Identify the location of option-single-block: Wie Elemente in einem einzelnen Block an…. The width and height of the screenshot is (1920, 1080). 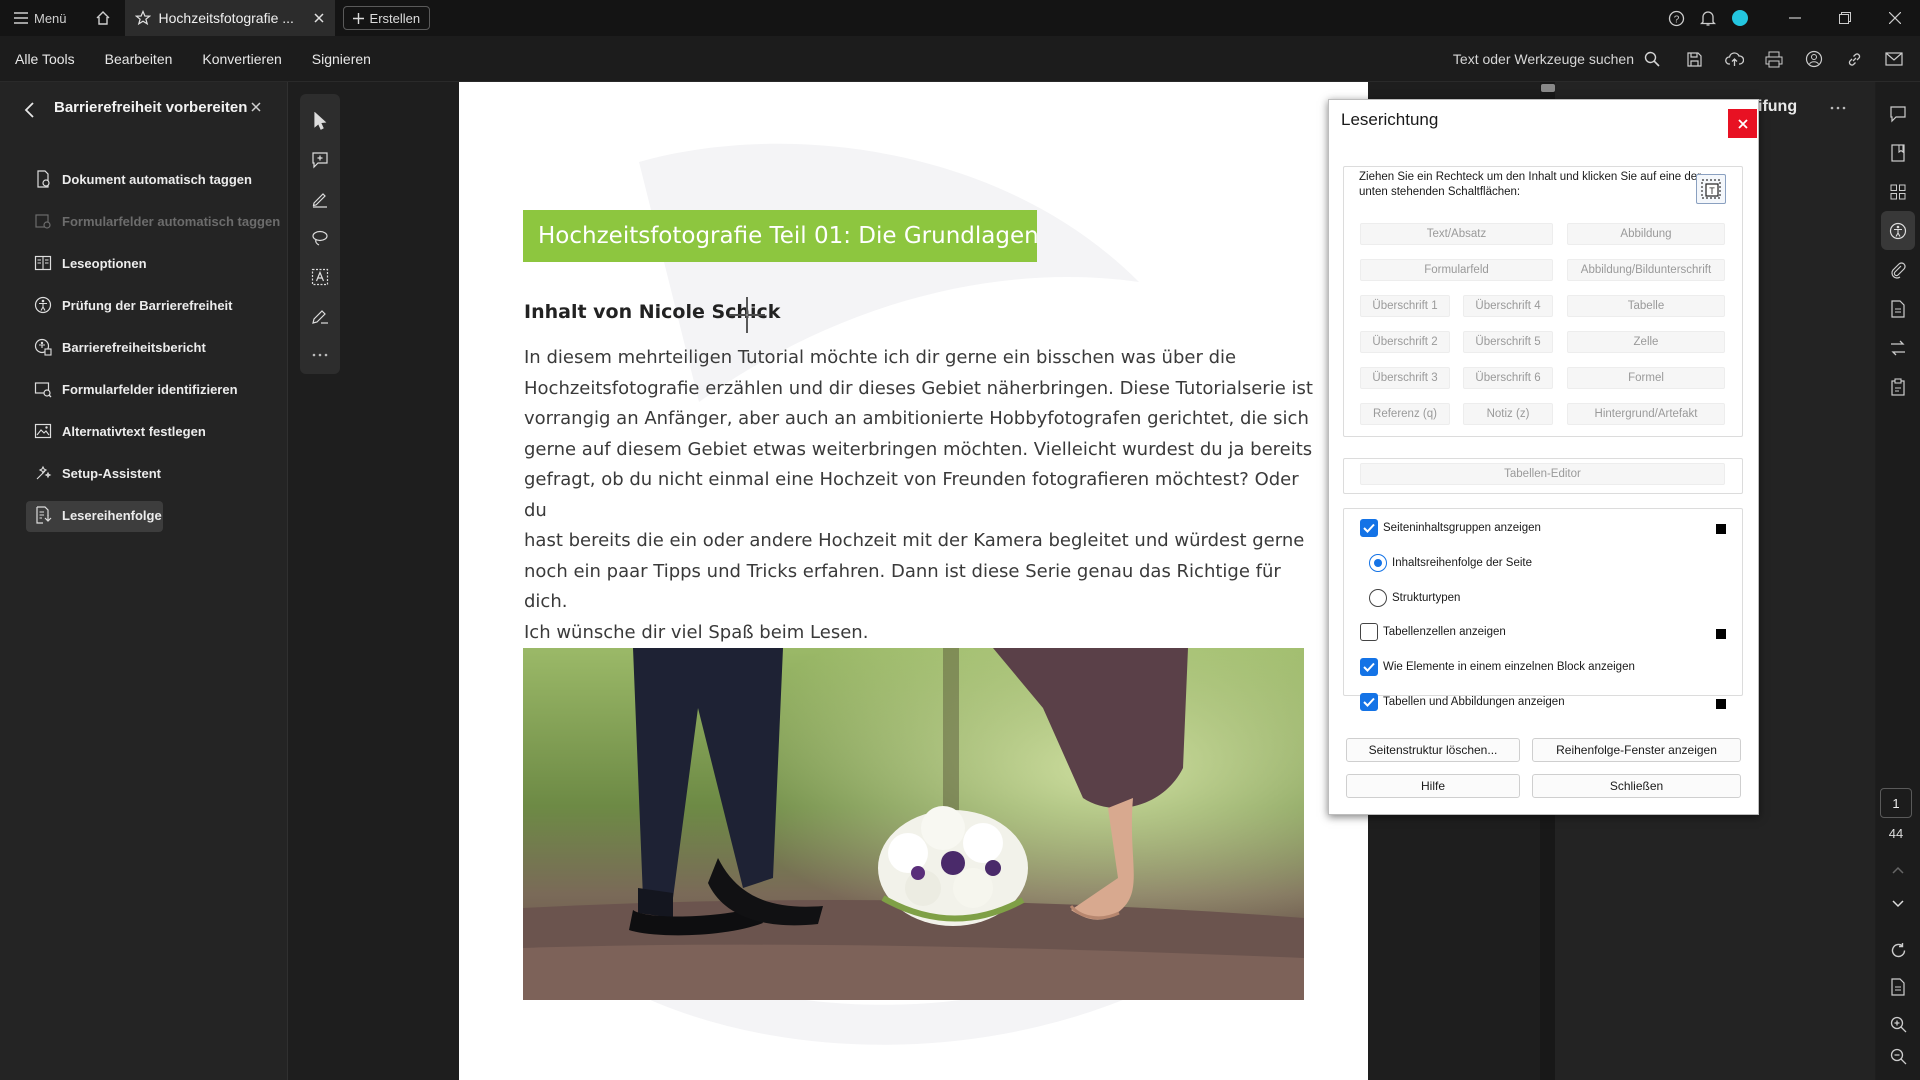
(1497, 667).